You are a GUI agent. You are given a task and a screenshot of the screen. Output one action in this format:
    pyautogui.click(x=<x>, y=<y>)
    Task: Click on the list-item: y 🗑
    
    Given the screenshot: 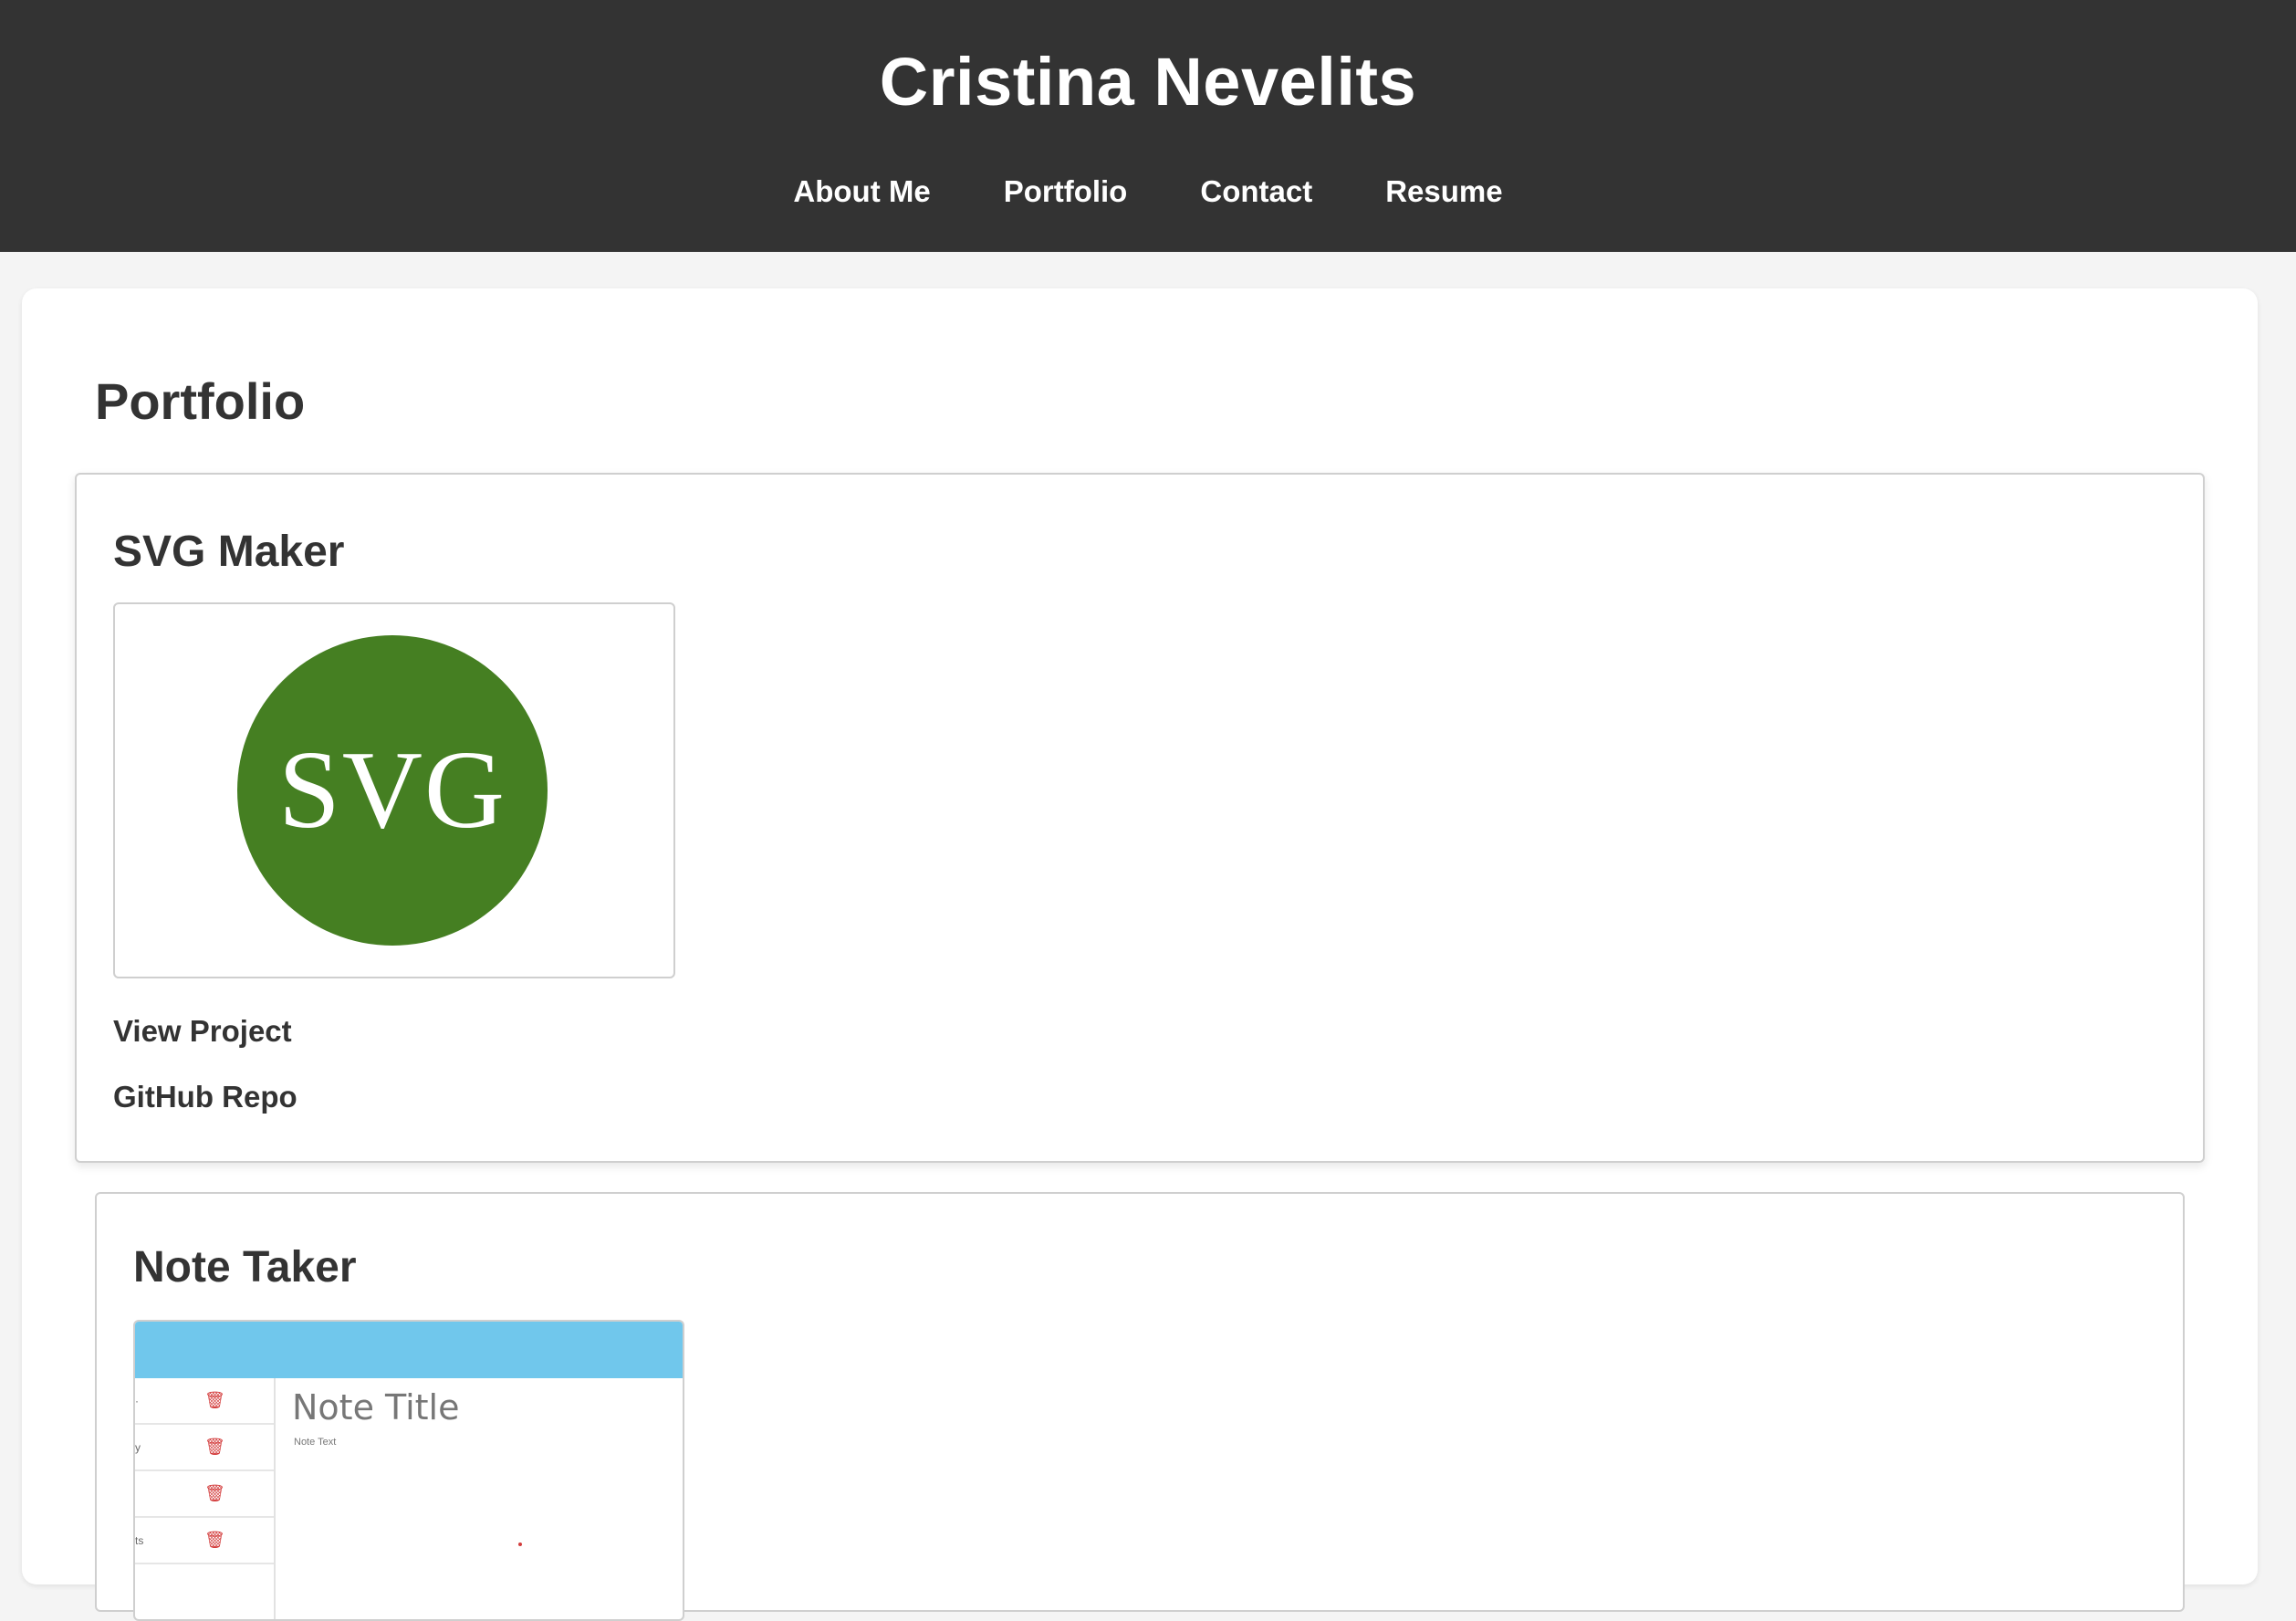 What is the action you would take?
    pyautogui.click(x=204, y=1448)
    